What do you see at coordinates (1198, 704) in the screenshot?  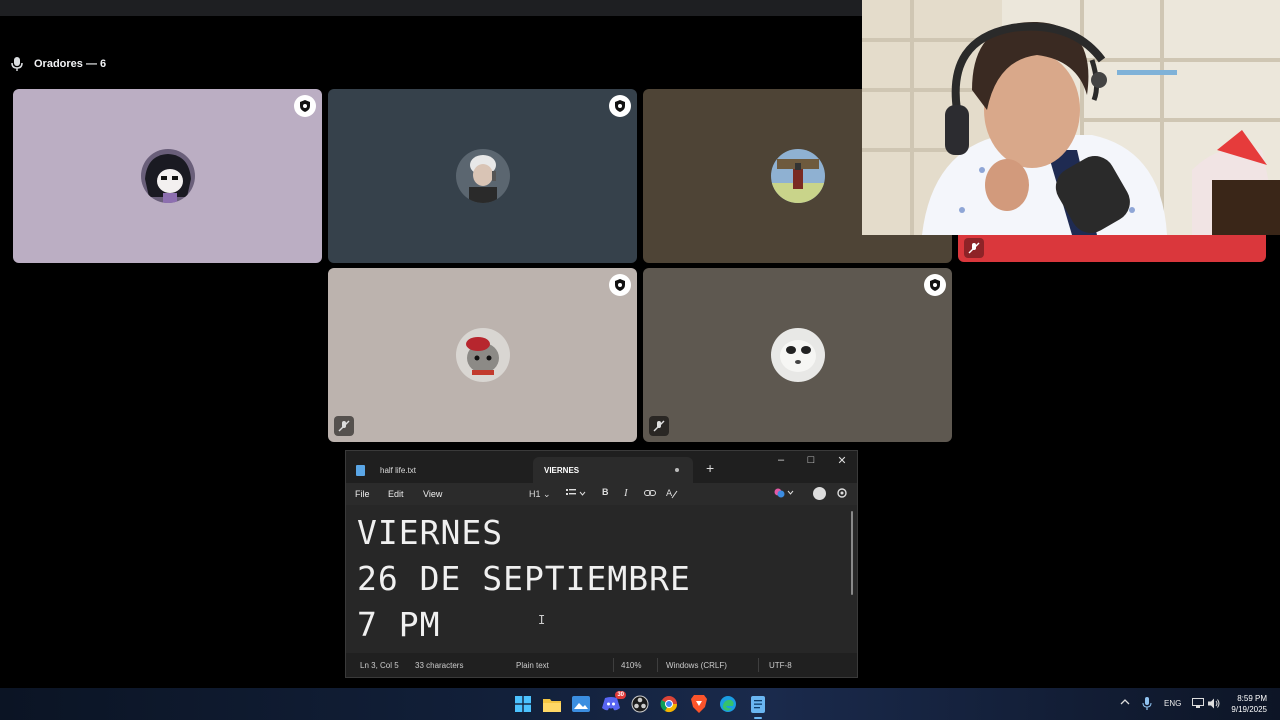 I see `network-icon` at bounding box center [1198, 704].